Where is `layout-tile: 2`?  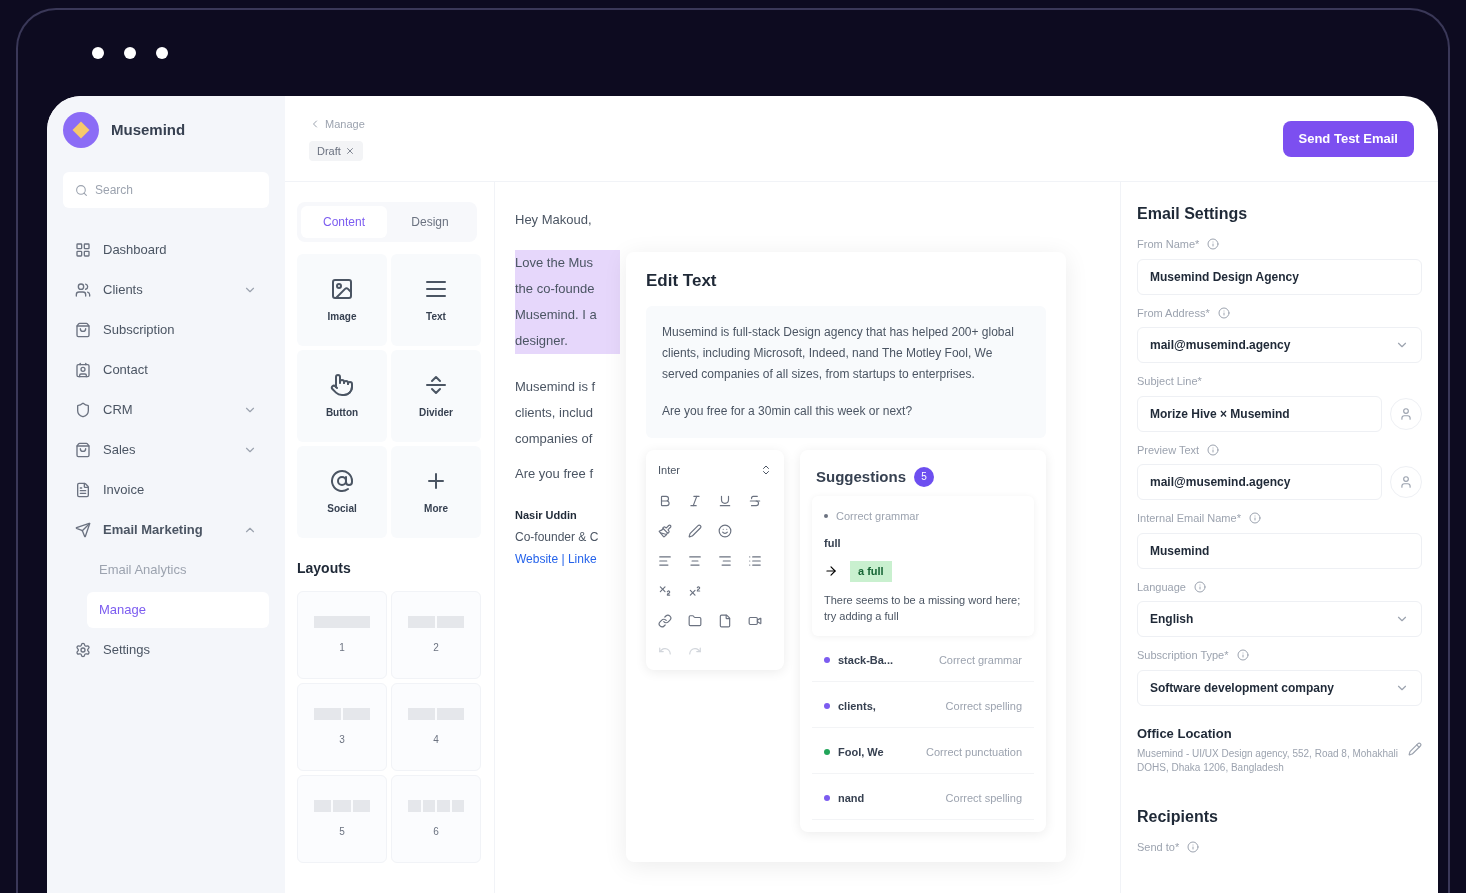
layout-tile: 2 is located at coordinates (436, 635).